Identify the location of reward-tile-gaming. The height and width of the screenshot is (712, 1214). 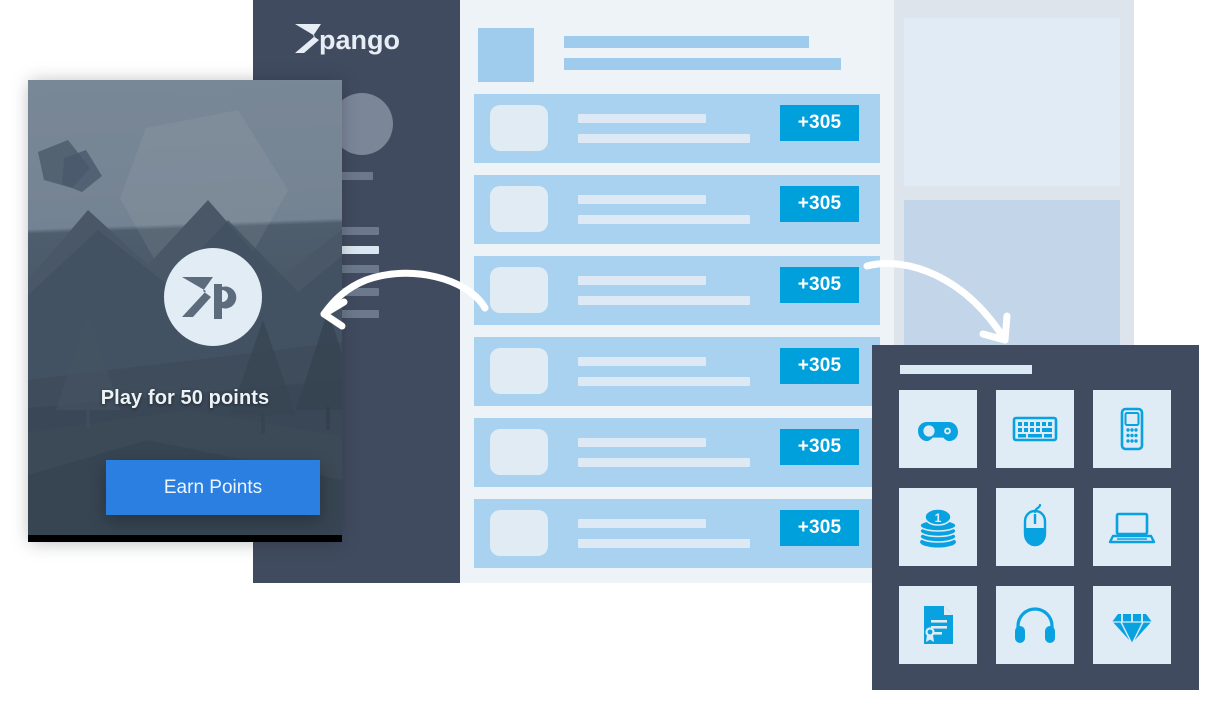
(938, 429).